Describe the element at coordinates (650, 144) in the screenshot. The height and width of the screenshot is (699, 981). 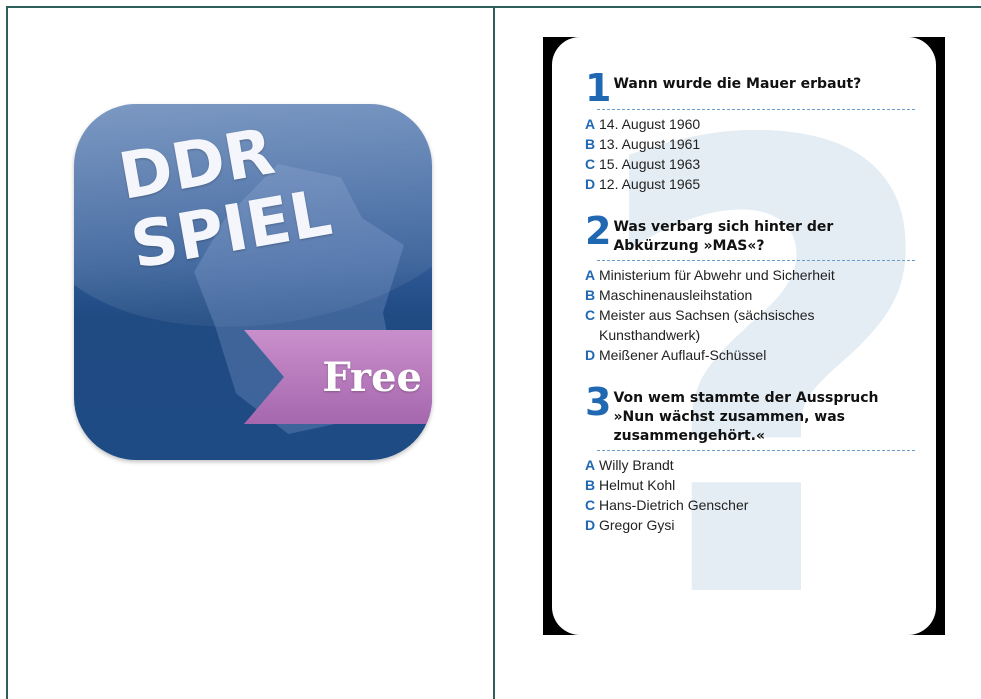
I see `answer-text: 13. August 1961` at that location.